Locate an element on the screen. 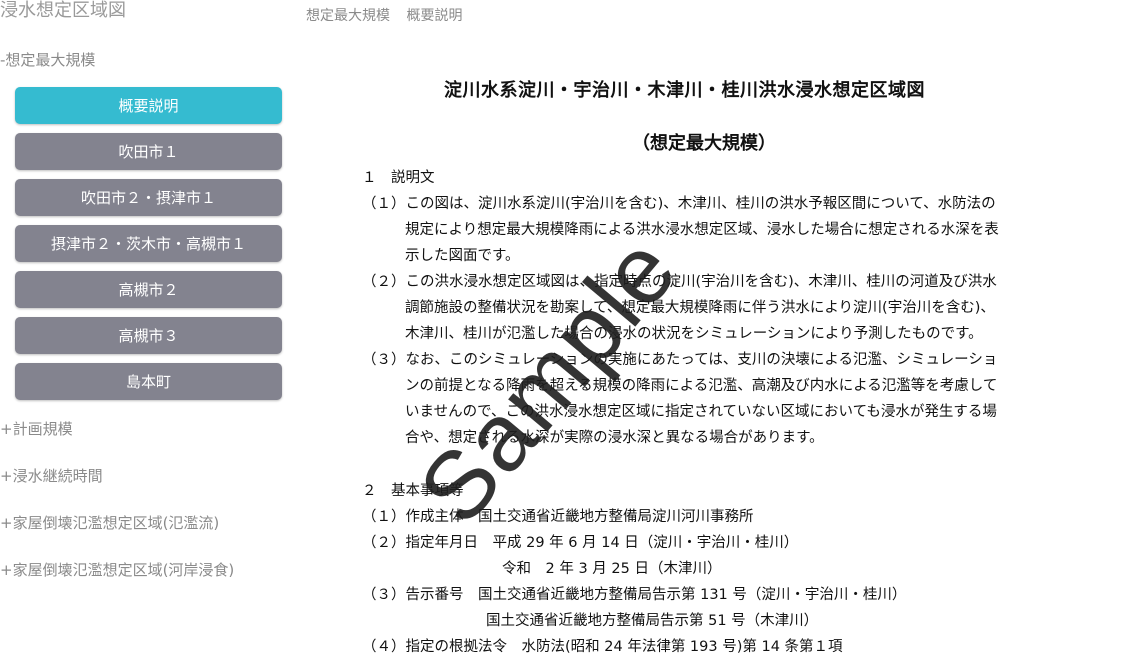 The image size is (1128, 664). section-heading-explanation: １ 説明文 is located at coordinates (398, 178).